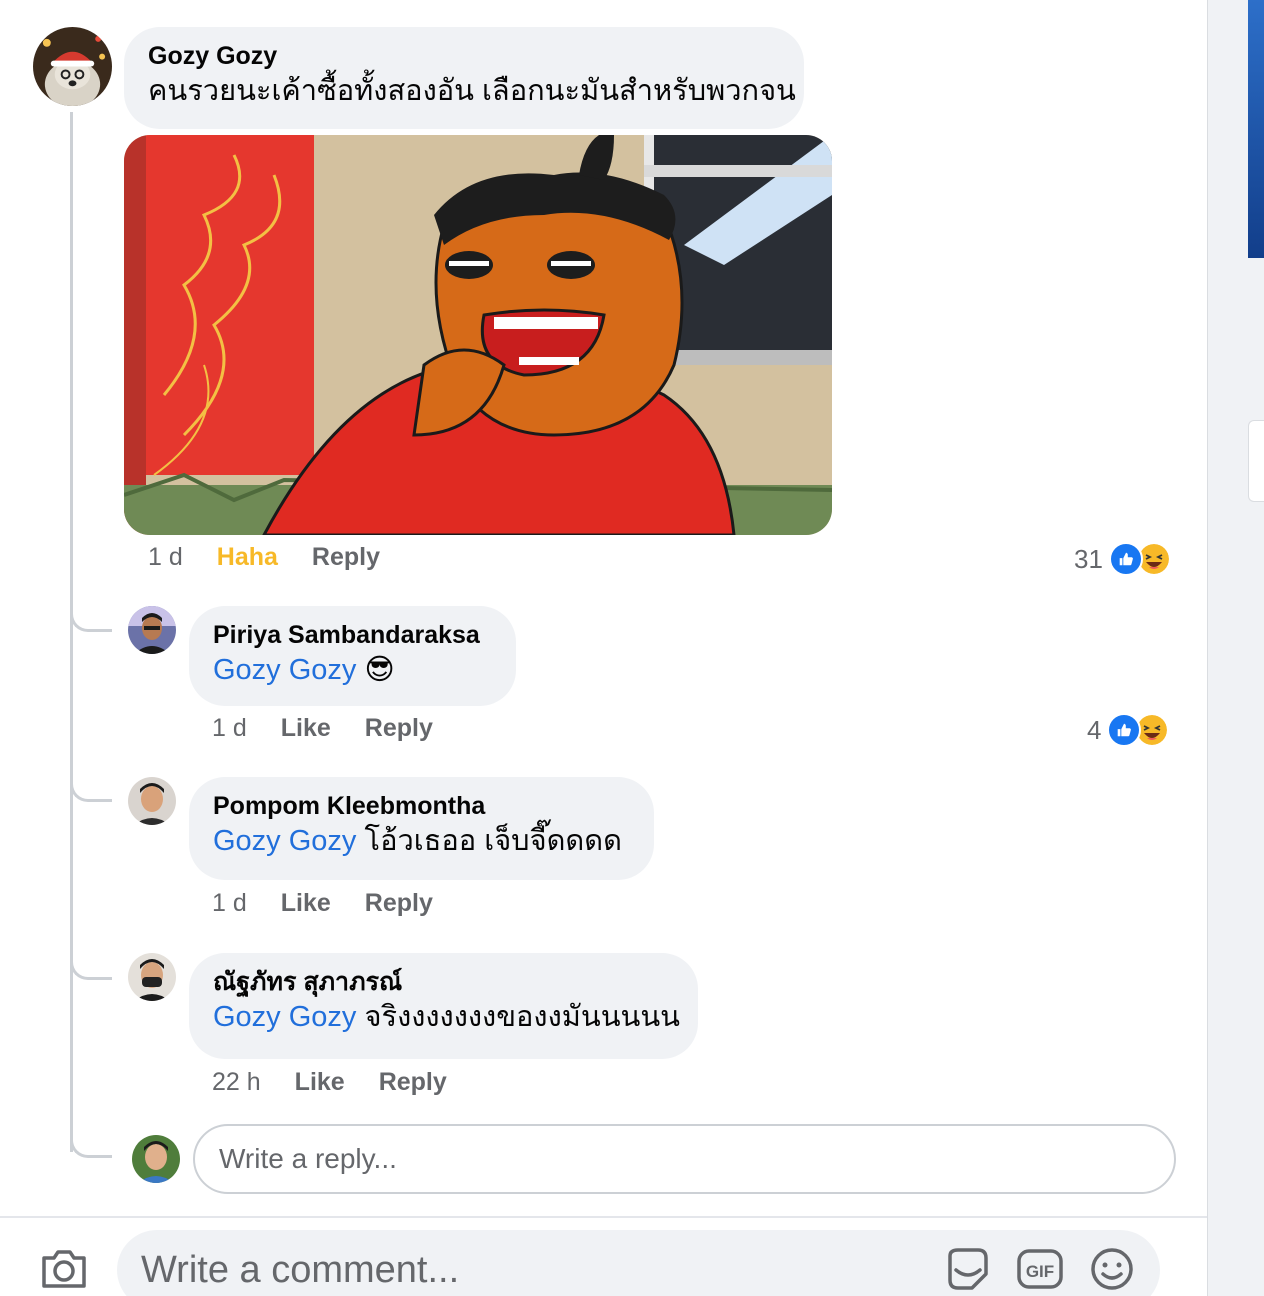 This screenshot has height=1296, width=1264. Describe the element at coordinates (443, 982) in the screenshot. I see `reply-author: ณัฐภัทร สุภาภรณ์` at that location.